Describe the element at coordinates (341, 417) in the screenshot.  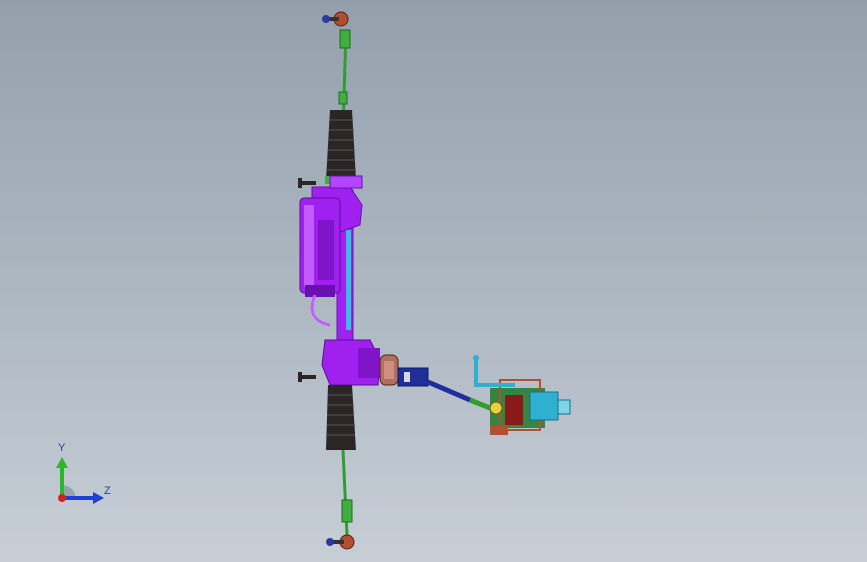
I see `lower-boot` at that location.